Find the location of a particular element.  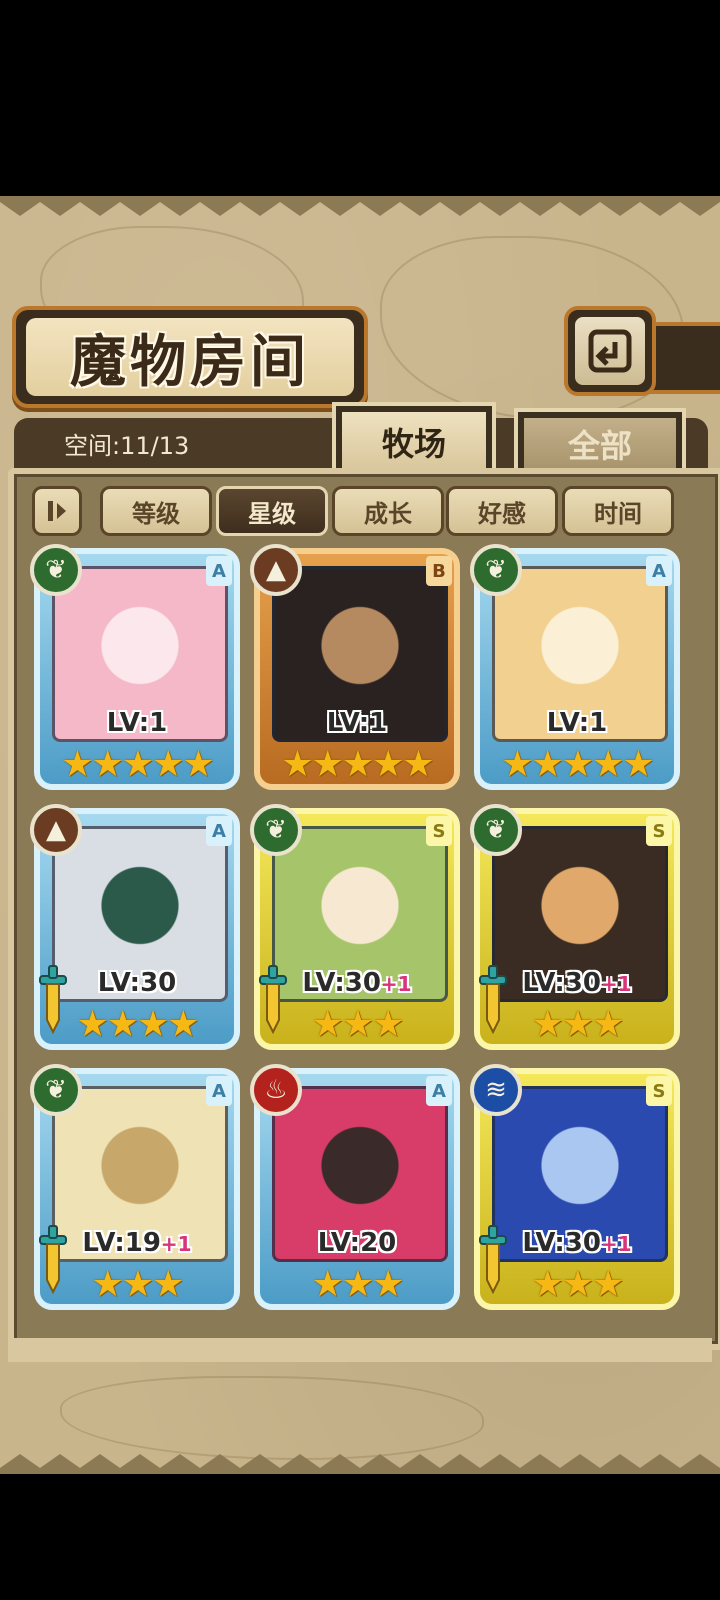

tab-ranch: 牧场 is located at coordinates (414, 439).